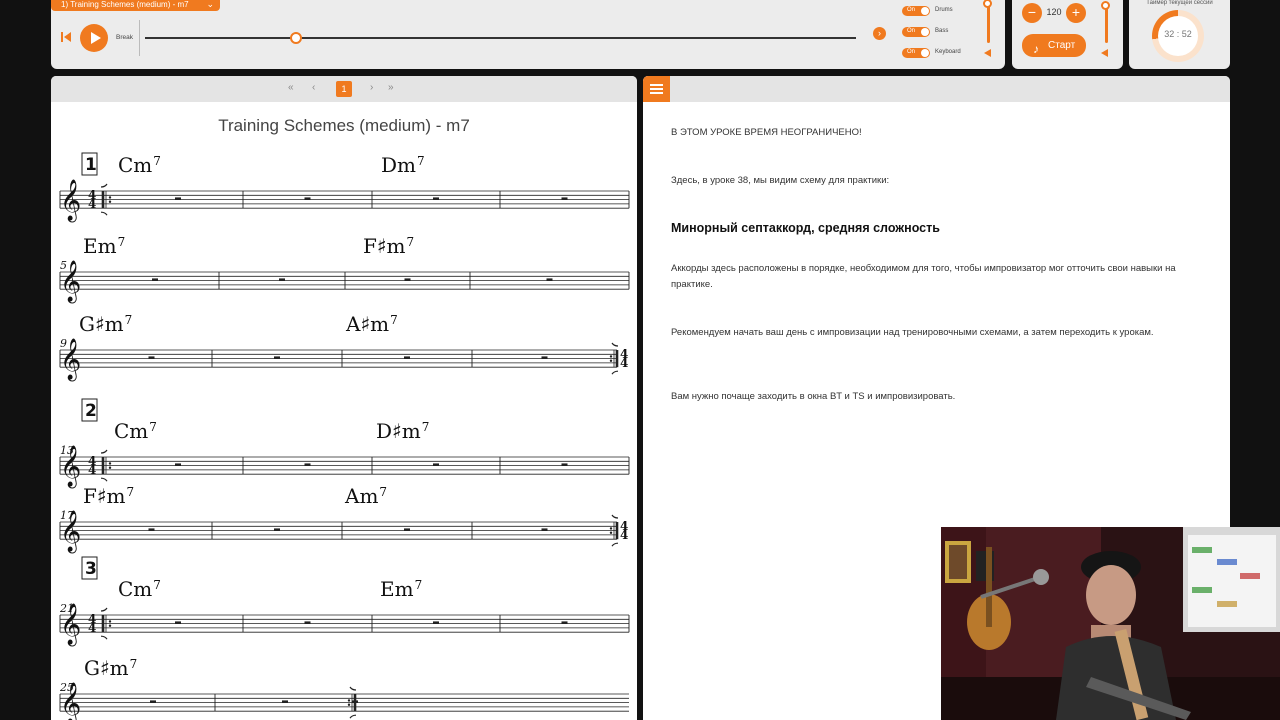 The image size is (1280, 720). Describe the element at coordinates (94, 38) in the screenshot. I see `play-button` at that location.